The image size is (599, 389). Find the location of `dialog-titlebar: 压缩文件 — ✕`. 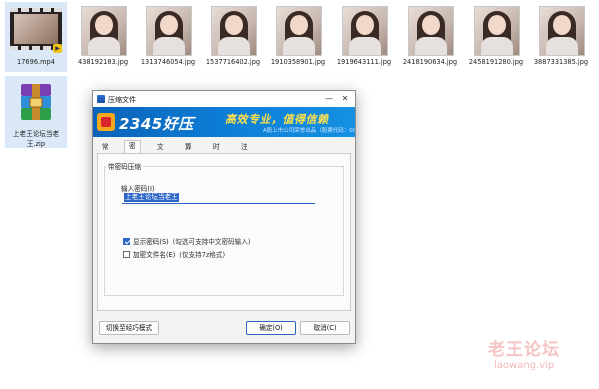

dialog-titlebar: 压缩文件 — ✕ is located at coordinates (224, 99).